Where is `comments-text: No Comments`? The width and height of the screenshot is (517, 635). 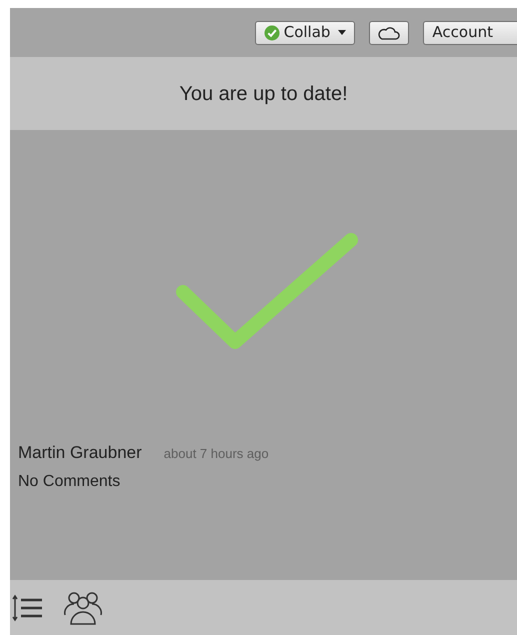 comments-text: No Comments is located at coordinates (70, 482).